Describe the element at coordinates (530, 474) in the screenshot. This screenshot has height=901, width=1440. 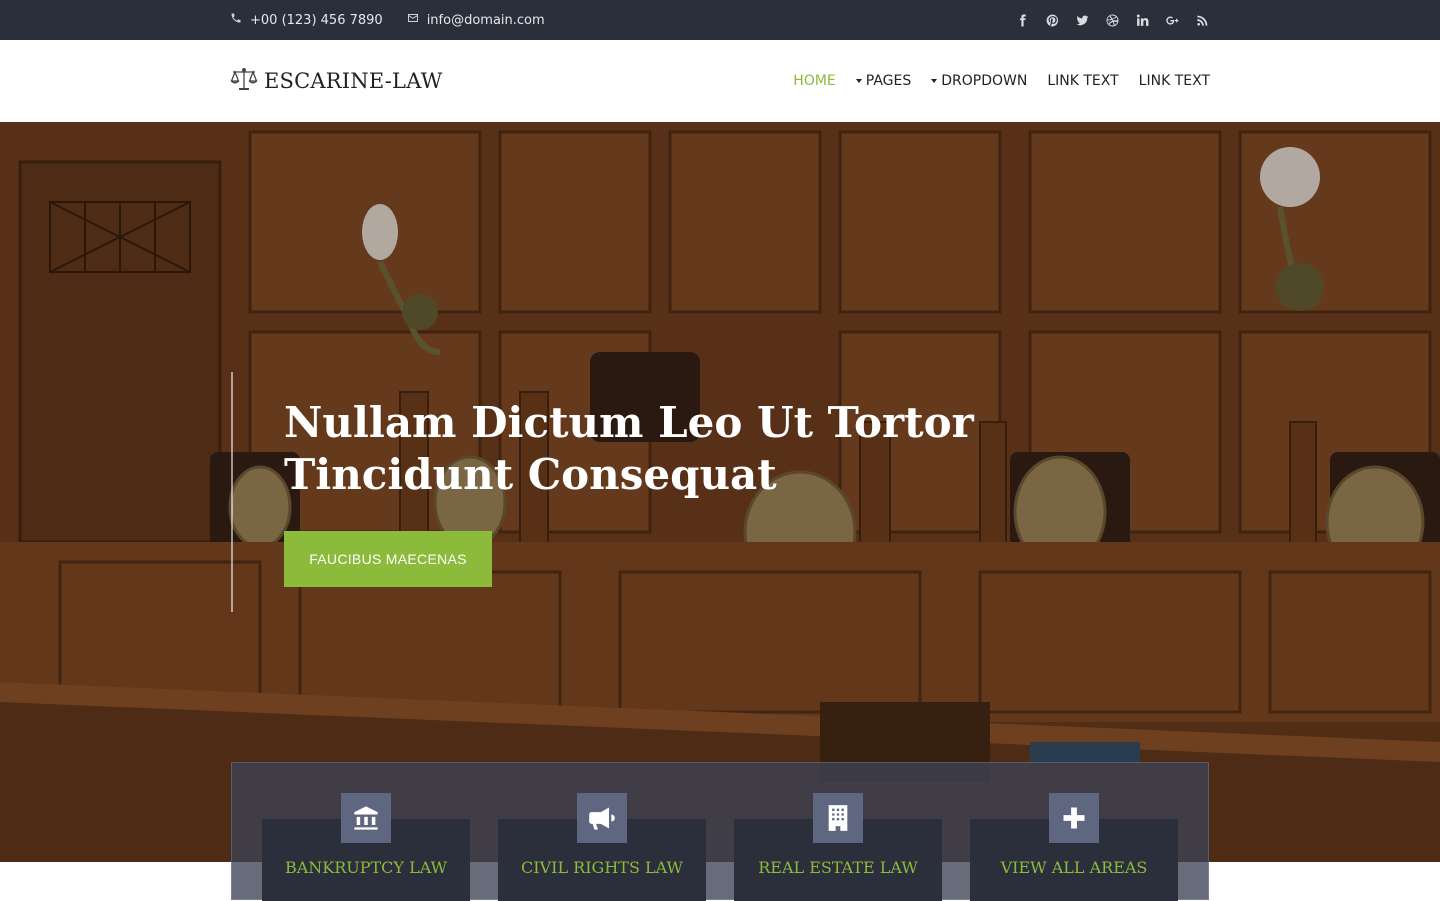
I see `hero-title-line-2: Tincidunt Consequat` at that location.